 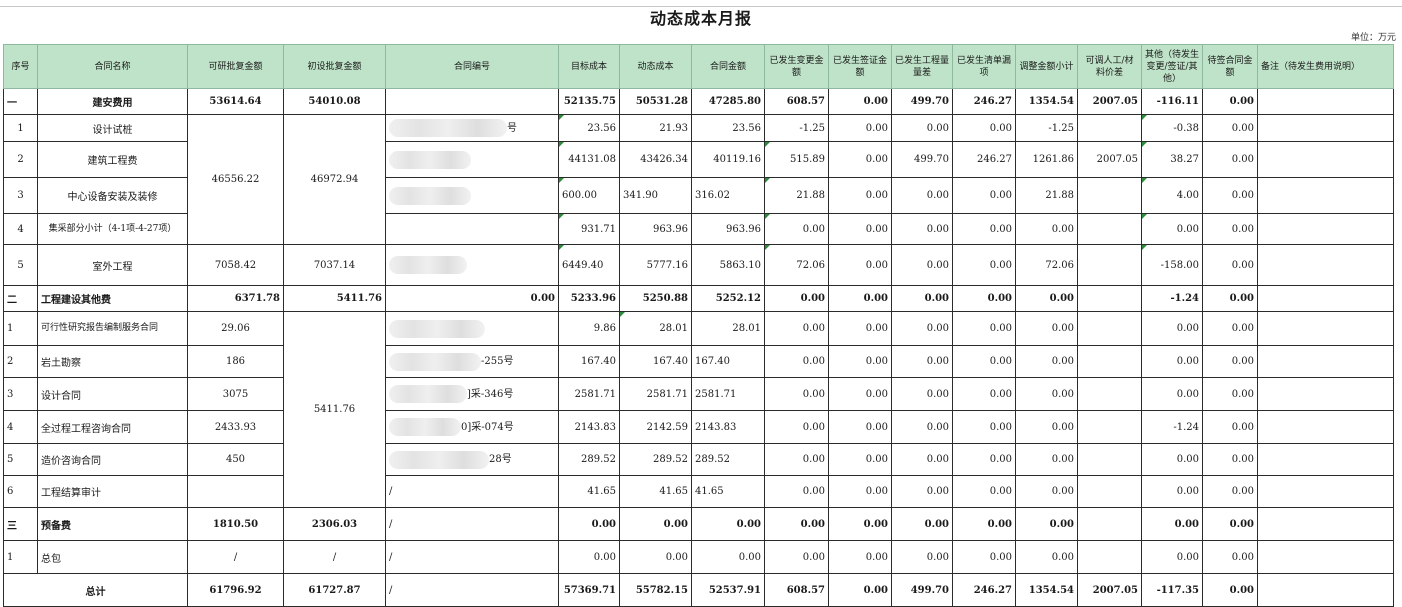 I want to click on target-cost: 57369.71, so click(x=589, y=590).